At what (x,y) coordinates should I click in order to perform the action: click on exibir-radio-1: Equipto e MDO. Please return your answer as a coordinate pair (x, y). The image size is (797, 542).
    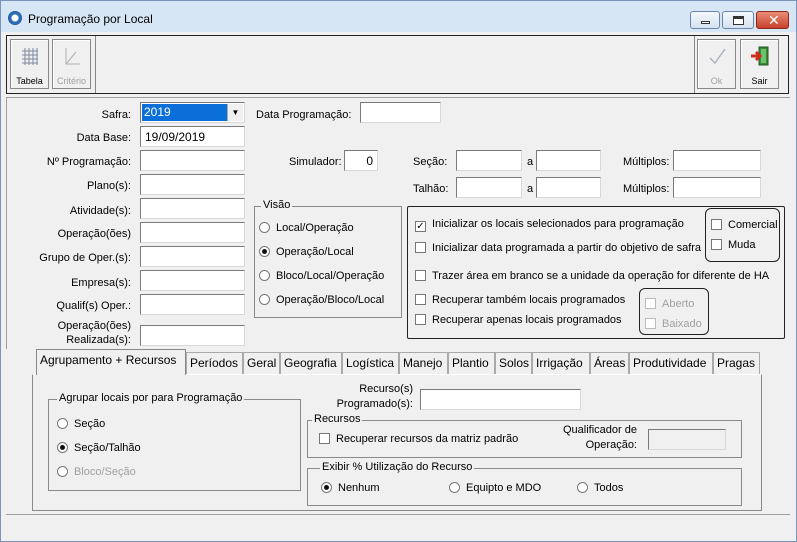
    Looking at the image, I should click on (495, 488).